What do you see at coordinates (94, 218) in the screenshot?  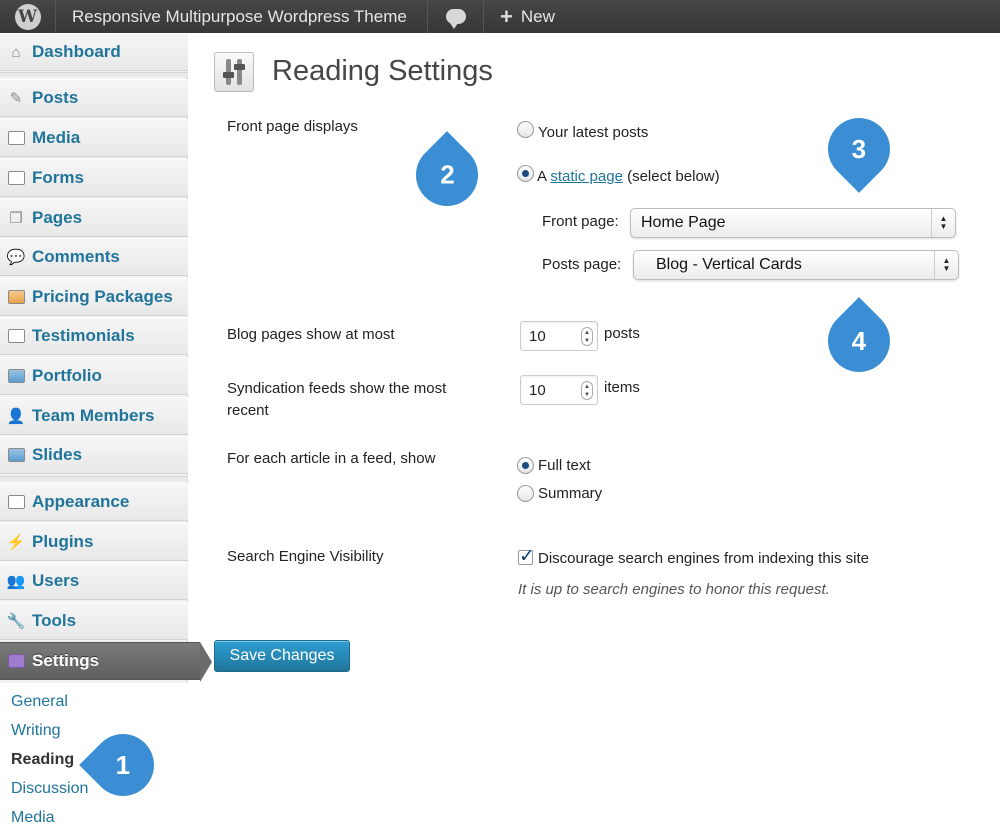 I see `sidebar-item-pages: ❐ Pages` at bounding box center [94, 218].